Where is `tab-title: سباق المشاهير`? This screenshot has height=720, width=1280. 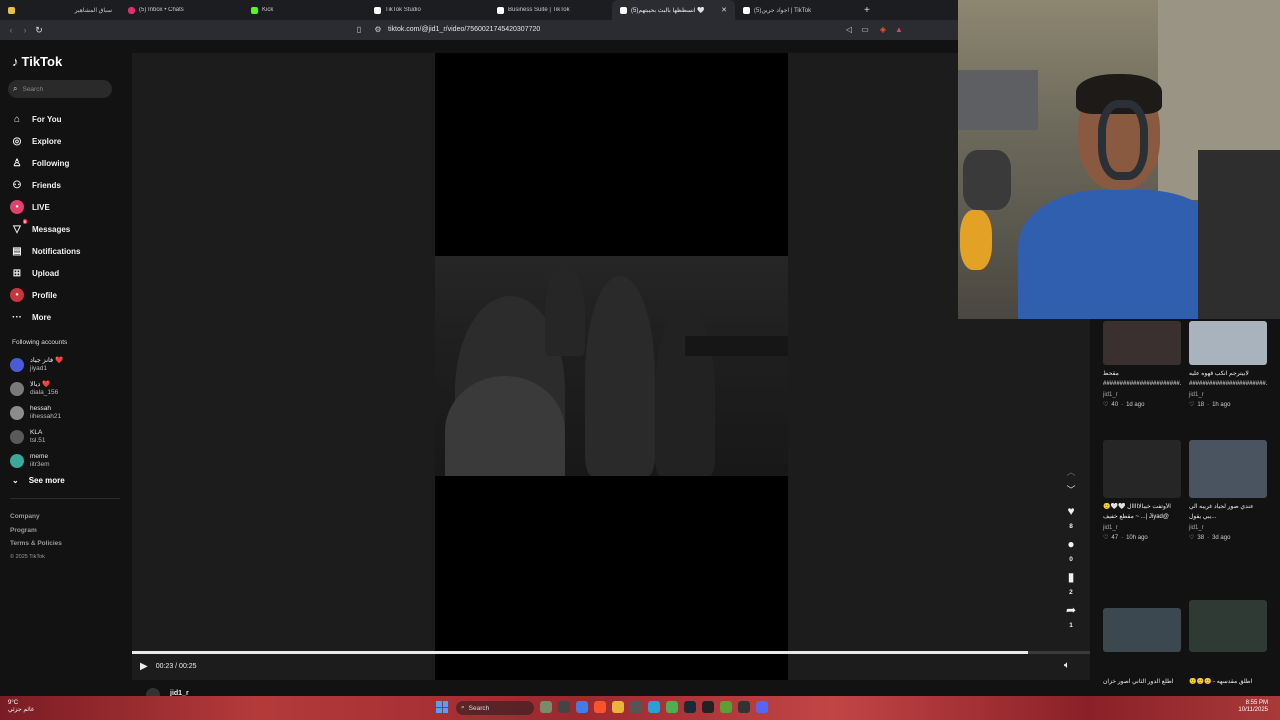 tab-title: سباق المشاهير is located at coordinates (93, 10).